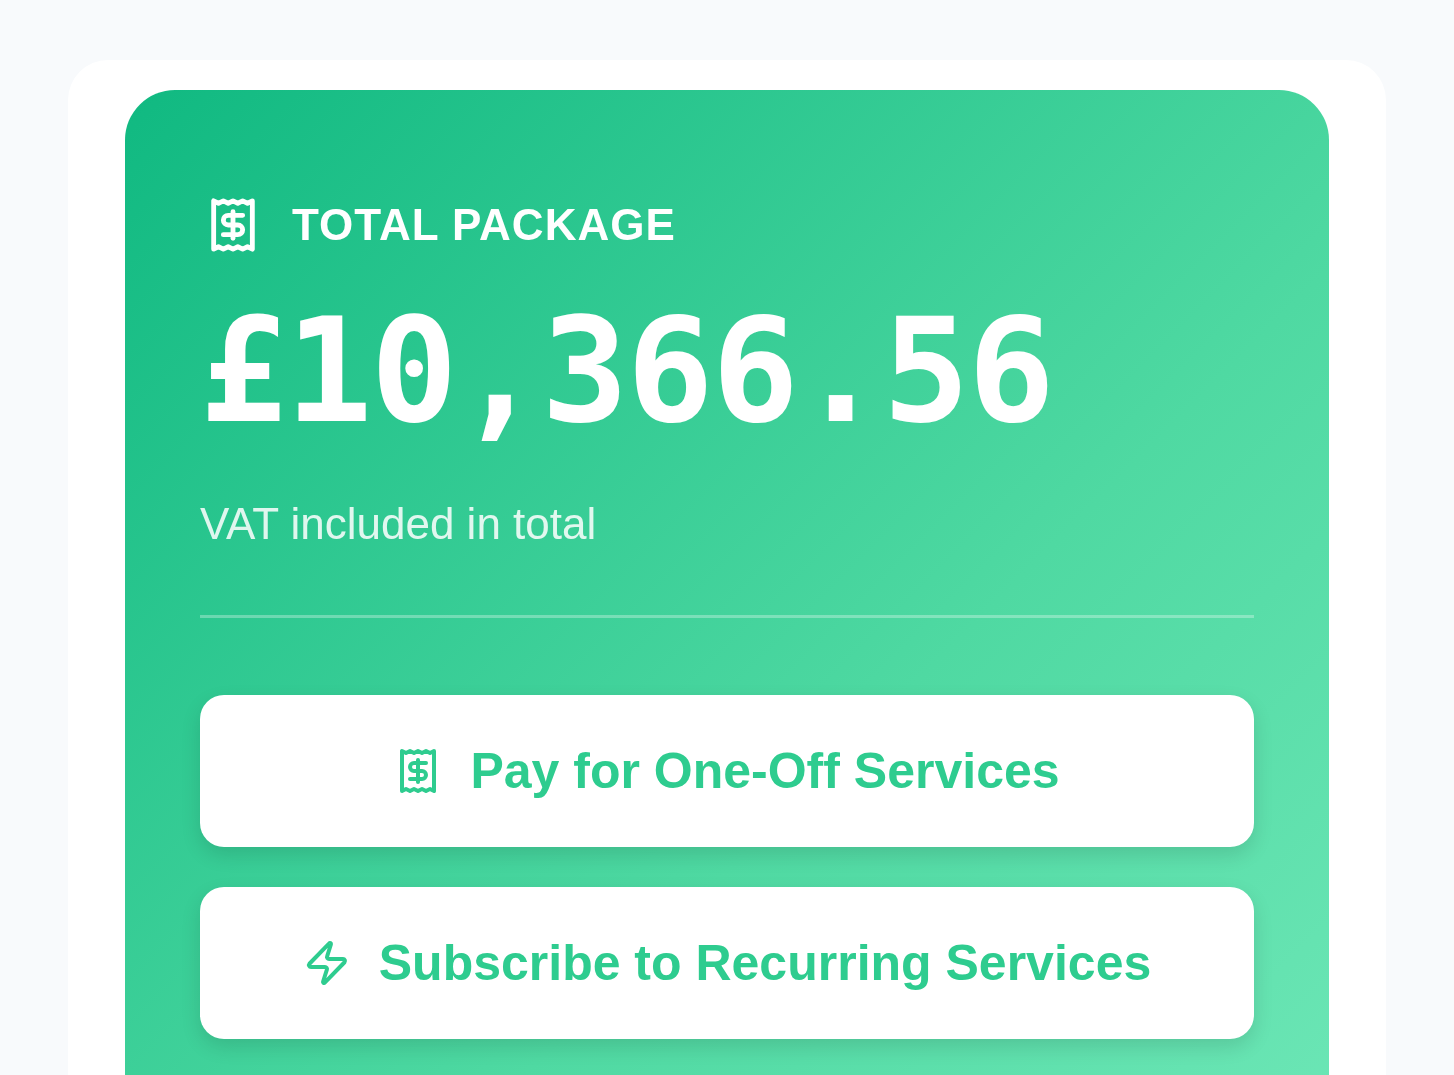 Image resolution: width=1454 pixels, height=1075 pixels. What do you see at coordinates (727, 771) in the screenshot?
I see `action-button: Pay for One-Off Services` at bounding box center [727, 771].